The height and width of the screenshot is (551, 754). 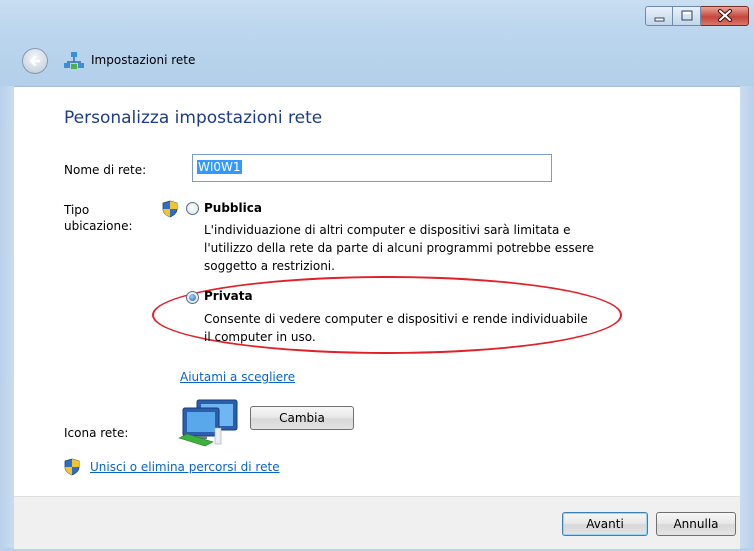 What do you see at coordinates (96, 433) in the screenshot?
I see `network-icon-label: Icona rete:` at bounding box center [96, 433].